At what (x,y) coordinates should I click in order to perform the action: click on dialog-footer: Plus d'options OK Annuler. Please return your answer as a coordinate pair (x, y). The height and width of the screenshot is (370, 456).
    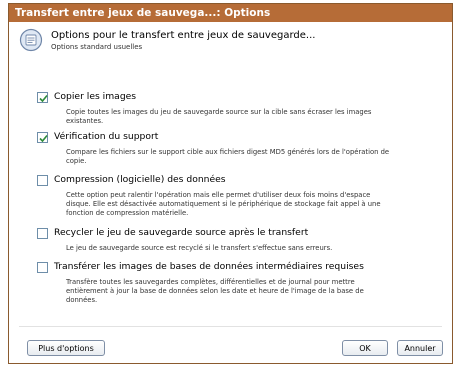
    Looking at the image, I should click on (230, 348).